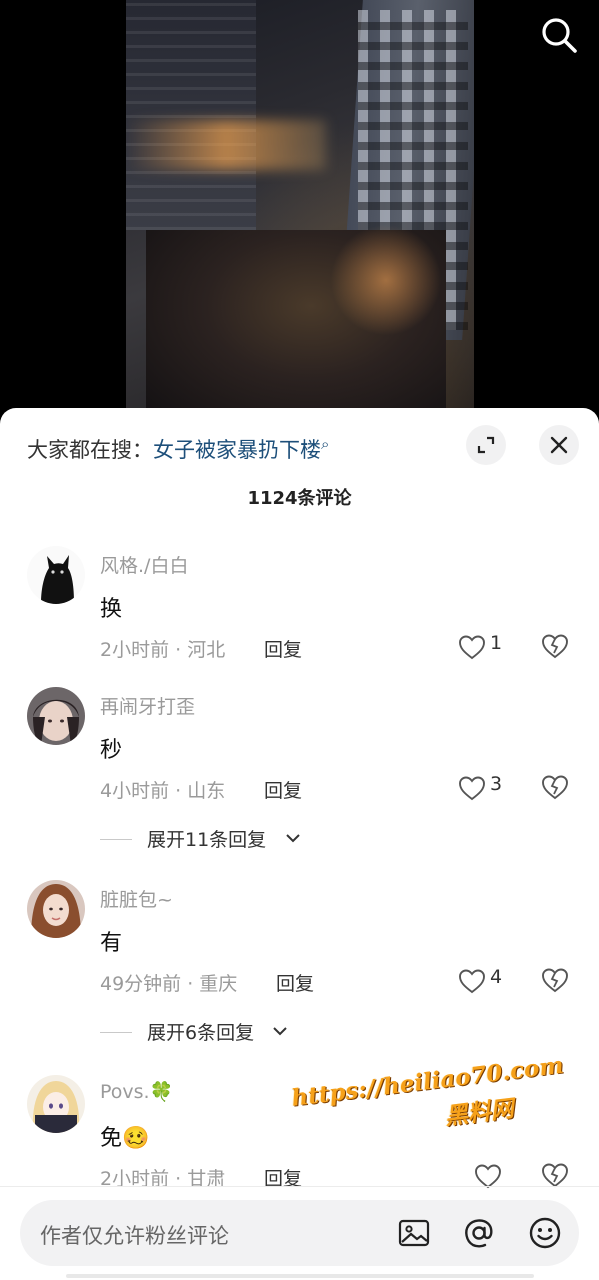 Image resolution: width=599 pixels, height=1280 pixels. What do you see at coordinates (496, 643) in the screenshot?
I see `like-count: 1` at bounding box center [496, 643].